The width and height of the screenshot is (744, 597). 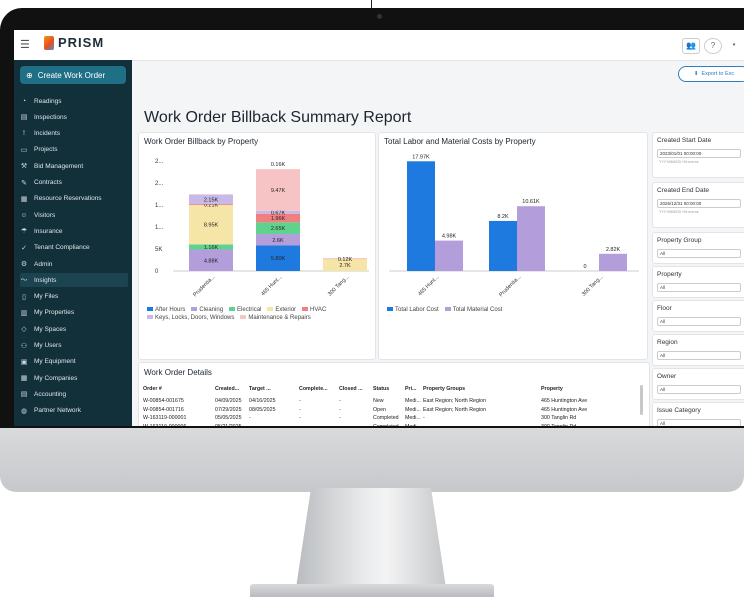 I want to click on legend-label: Keys, Locks, Doors, Windows, so click(x=195, y=318).